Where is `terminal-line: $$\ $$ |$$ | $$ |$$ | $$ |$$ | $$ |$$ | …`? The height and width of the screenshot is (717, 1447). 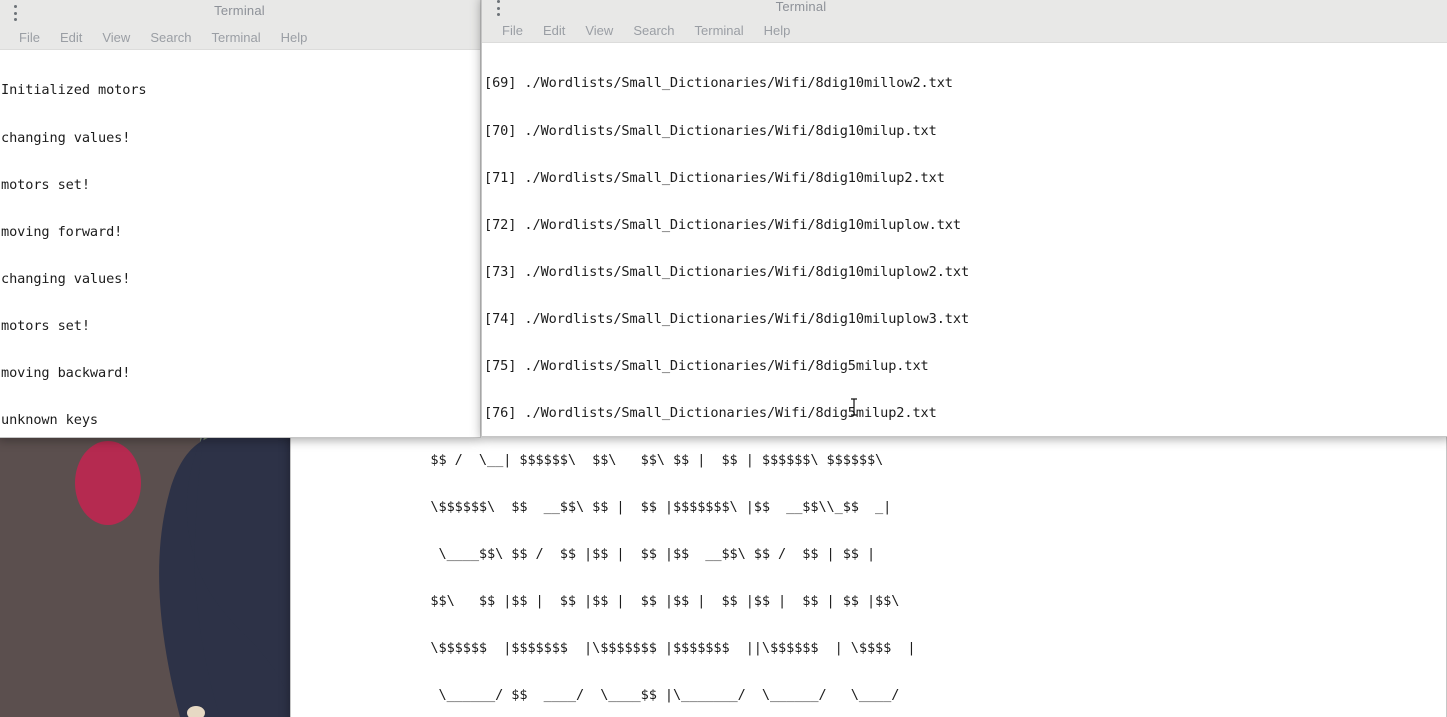 terminal-line: $$\ $$ |$$ | $$ |$$ | $$ |$$ | $$ |$$ | … is located at coordinates (596, 600).